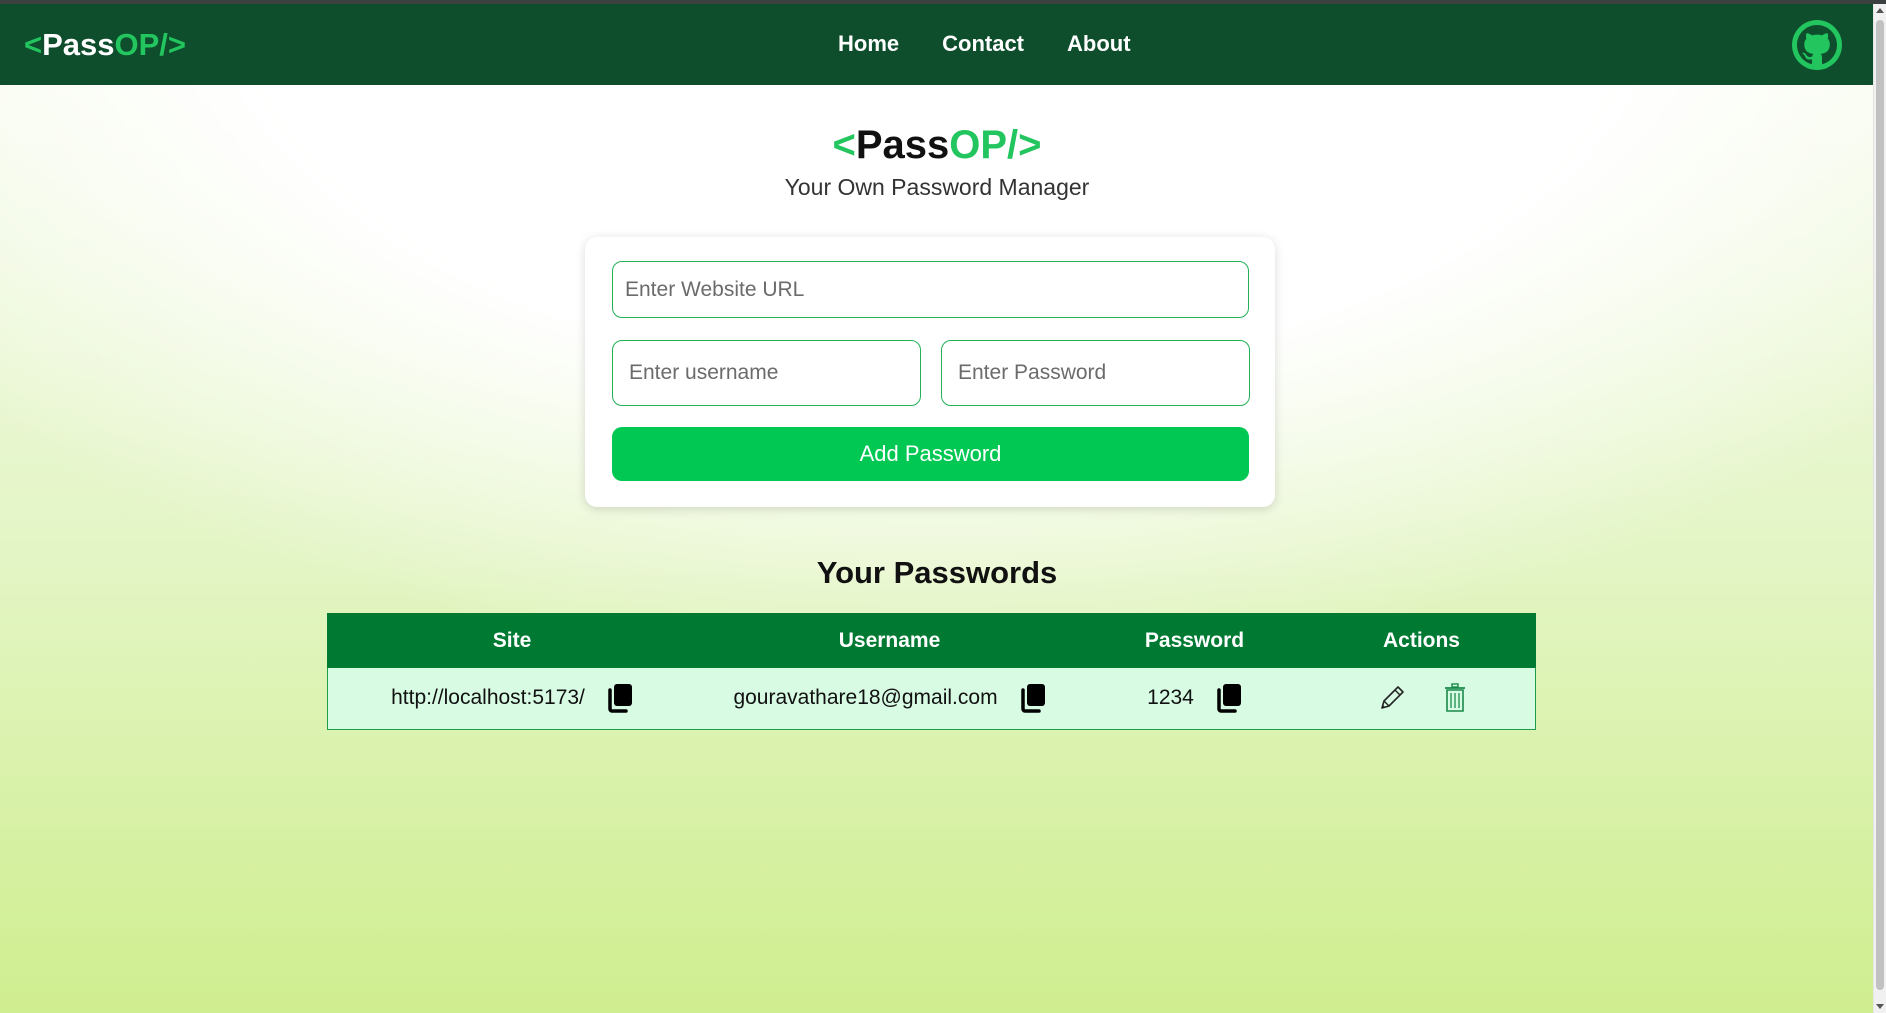 Image resolution: width=1886 pixels, height=1013 pixels. I want to click on cell-username: gouravathare18@gmail.com, so click(890, 698).